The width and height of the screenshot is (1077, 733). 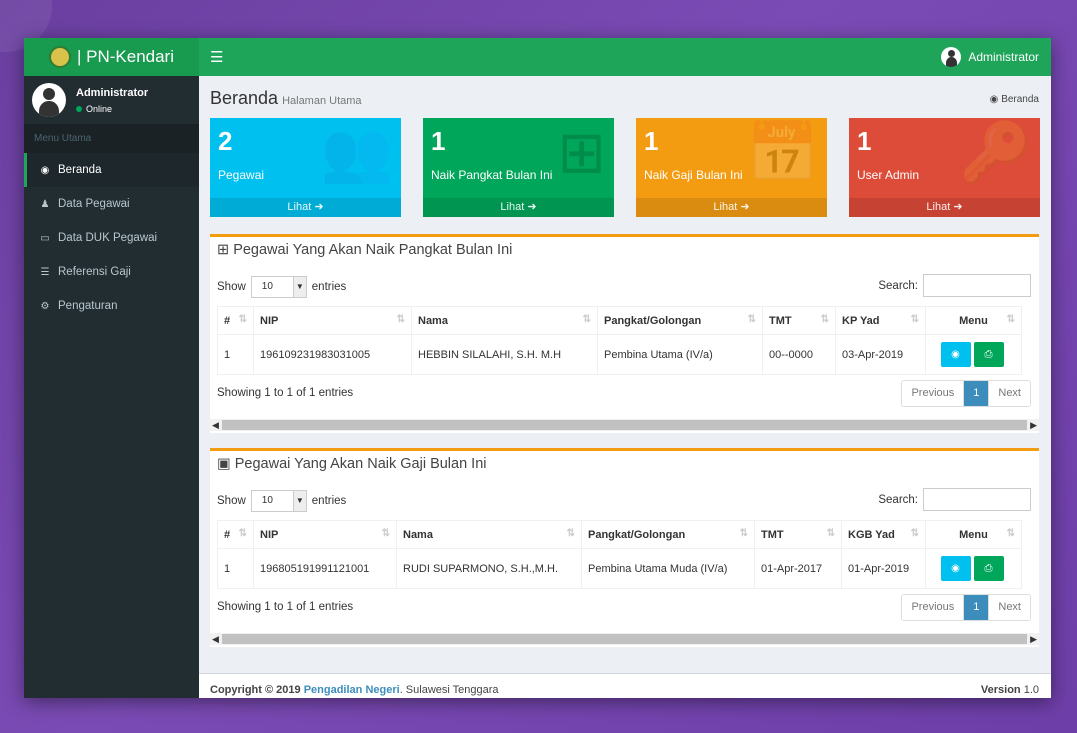 What do you see at coordinates (111, 138) in the screenshot?
I see `sidebar-header: Menu Utama` at bounding box center [111, 138].